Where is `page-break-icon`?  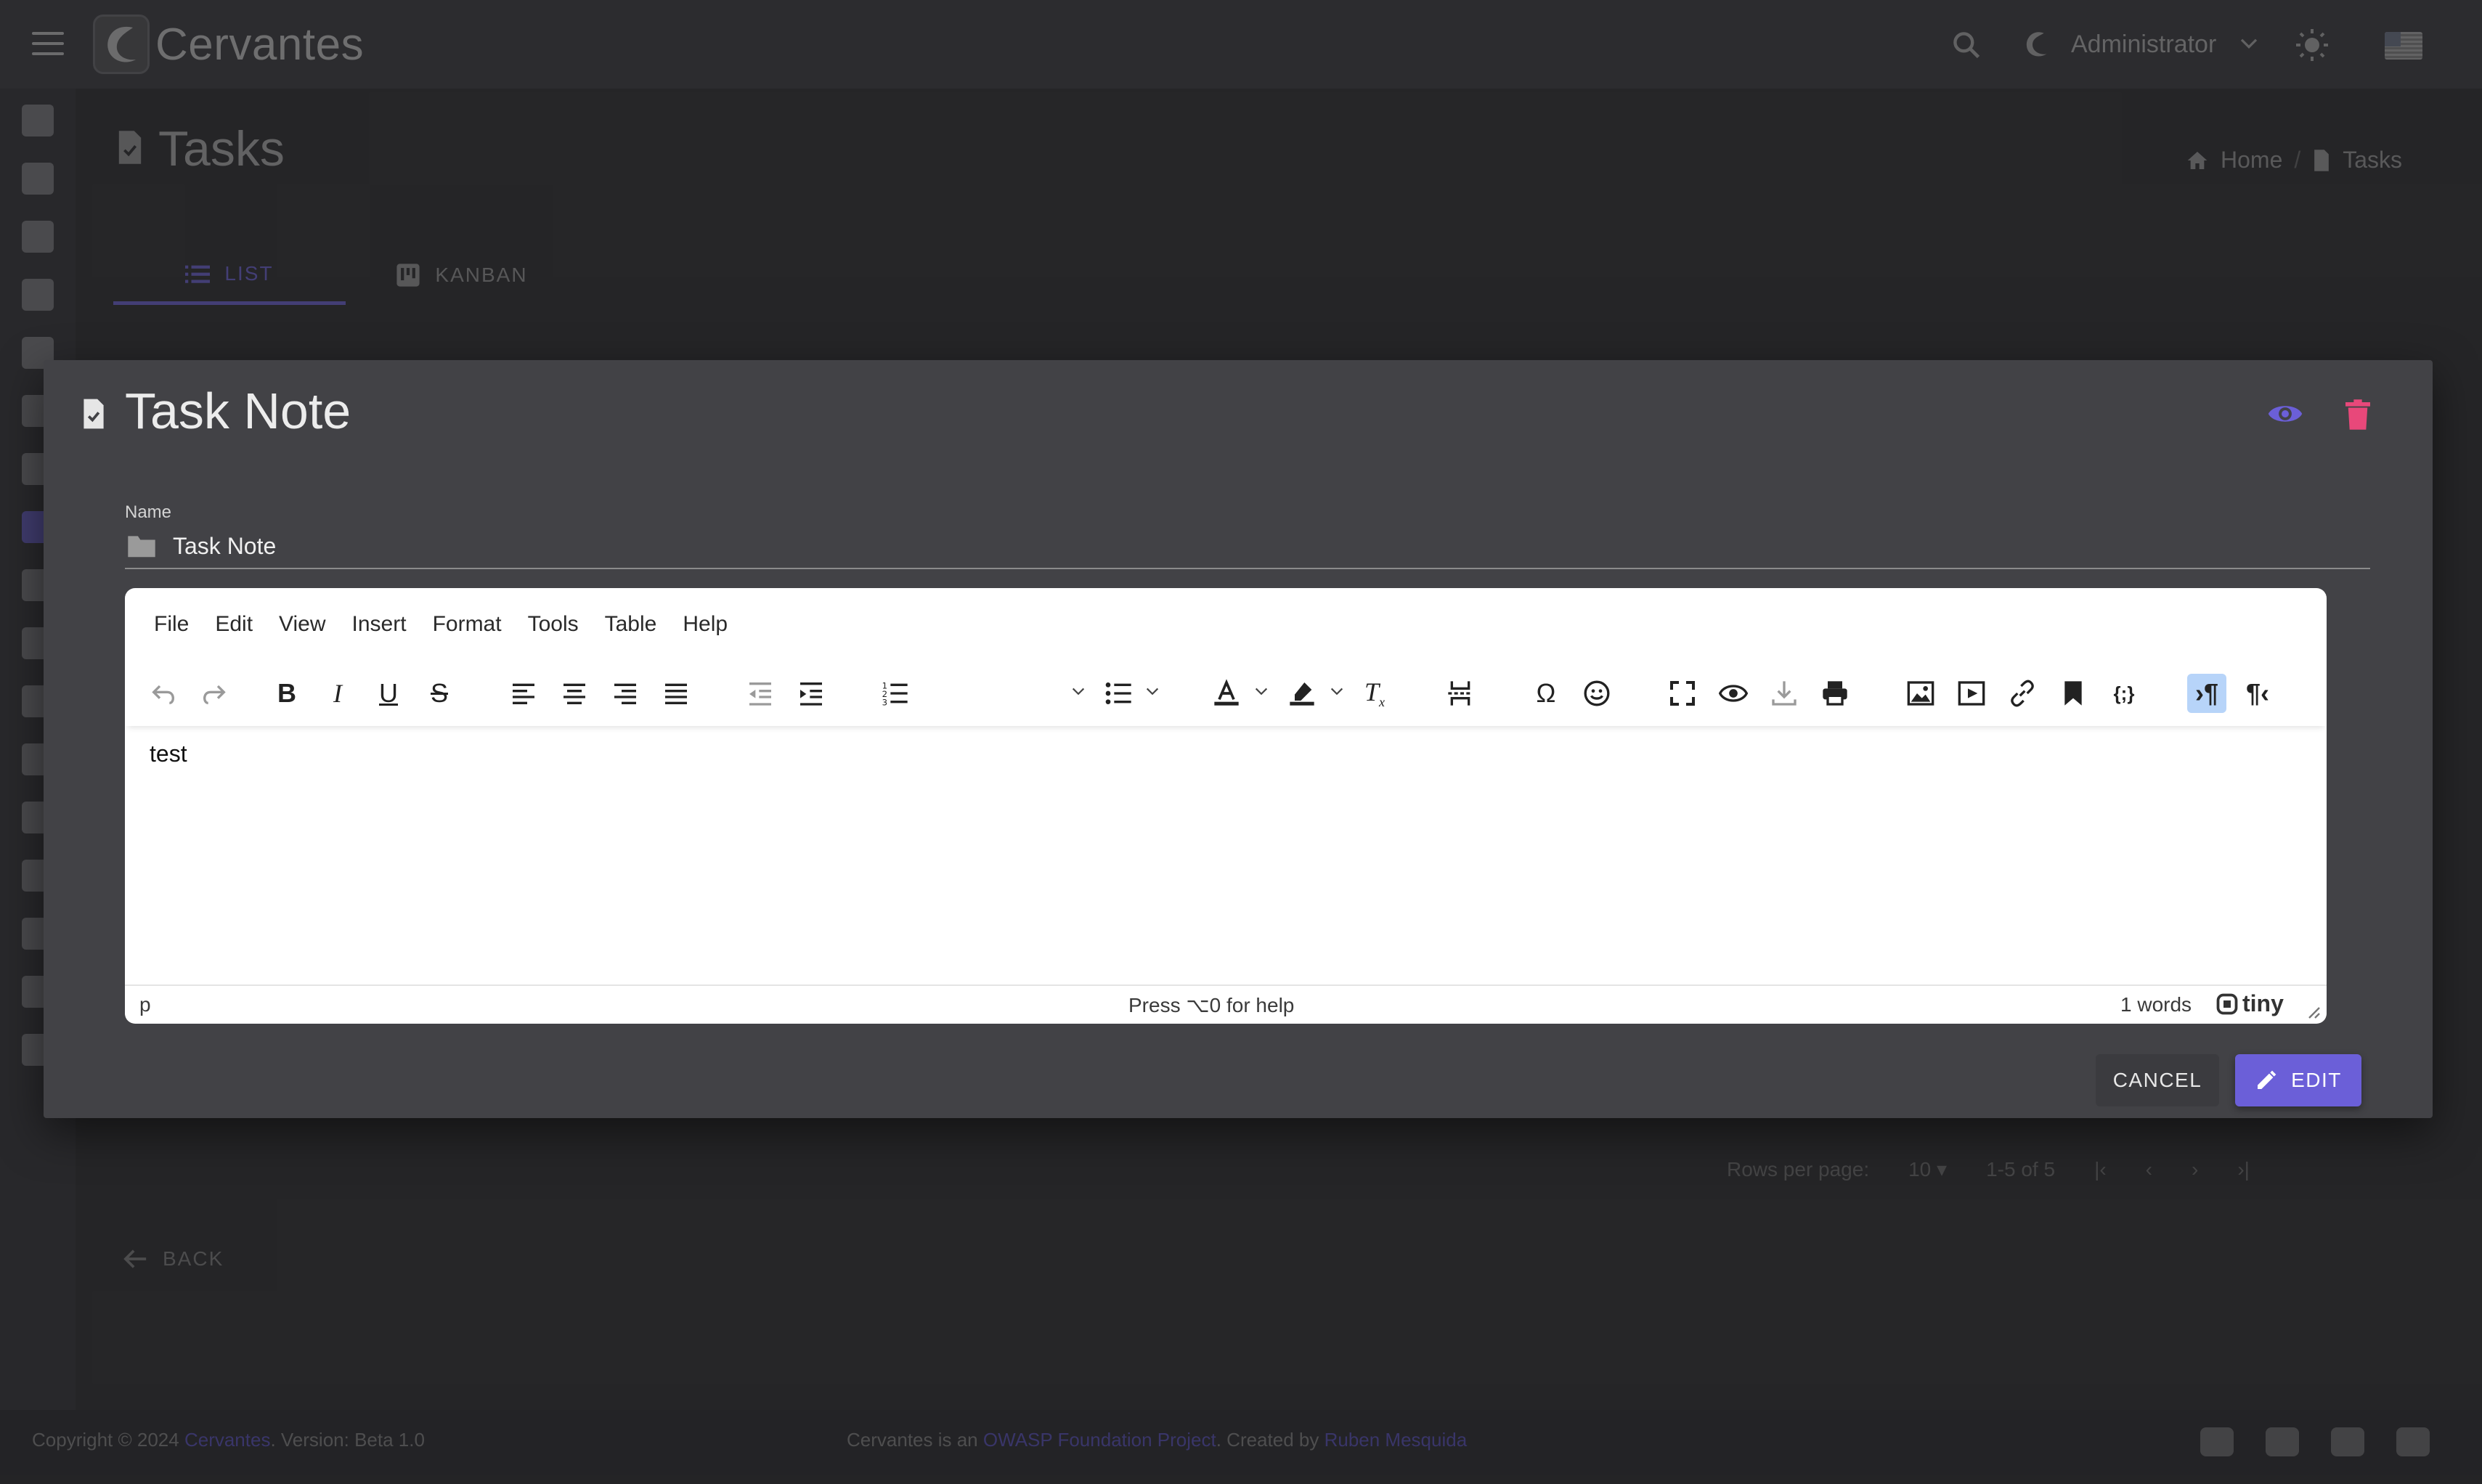 page-break-icon is located at coordinates (1460, 693).